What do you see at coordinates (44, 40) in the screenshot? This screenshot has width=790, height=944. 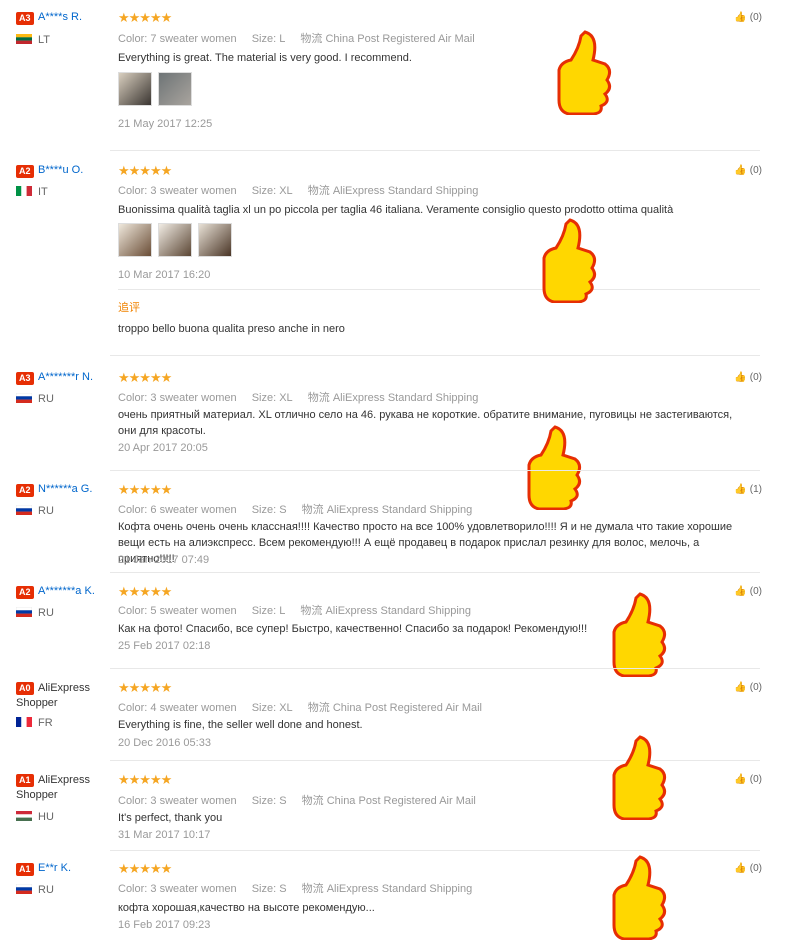 I see `buyer-country: LT` at bounding box center [44, 40].